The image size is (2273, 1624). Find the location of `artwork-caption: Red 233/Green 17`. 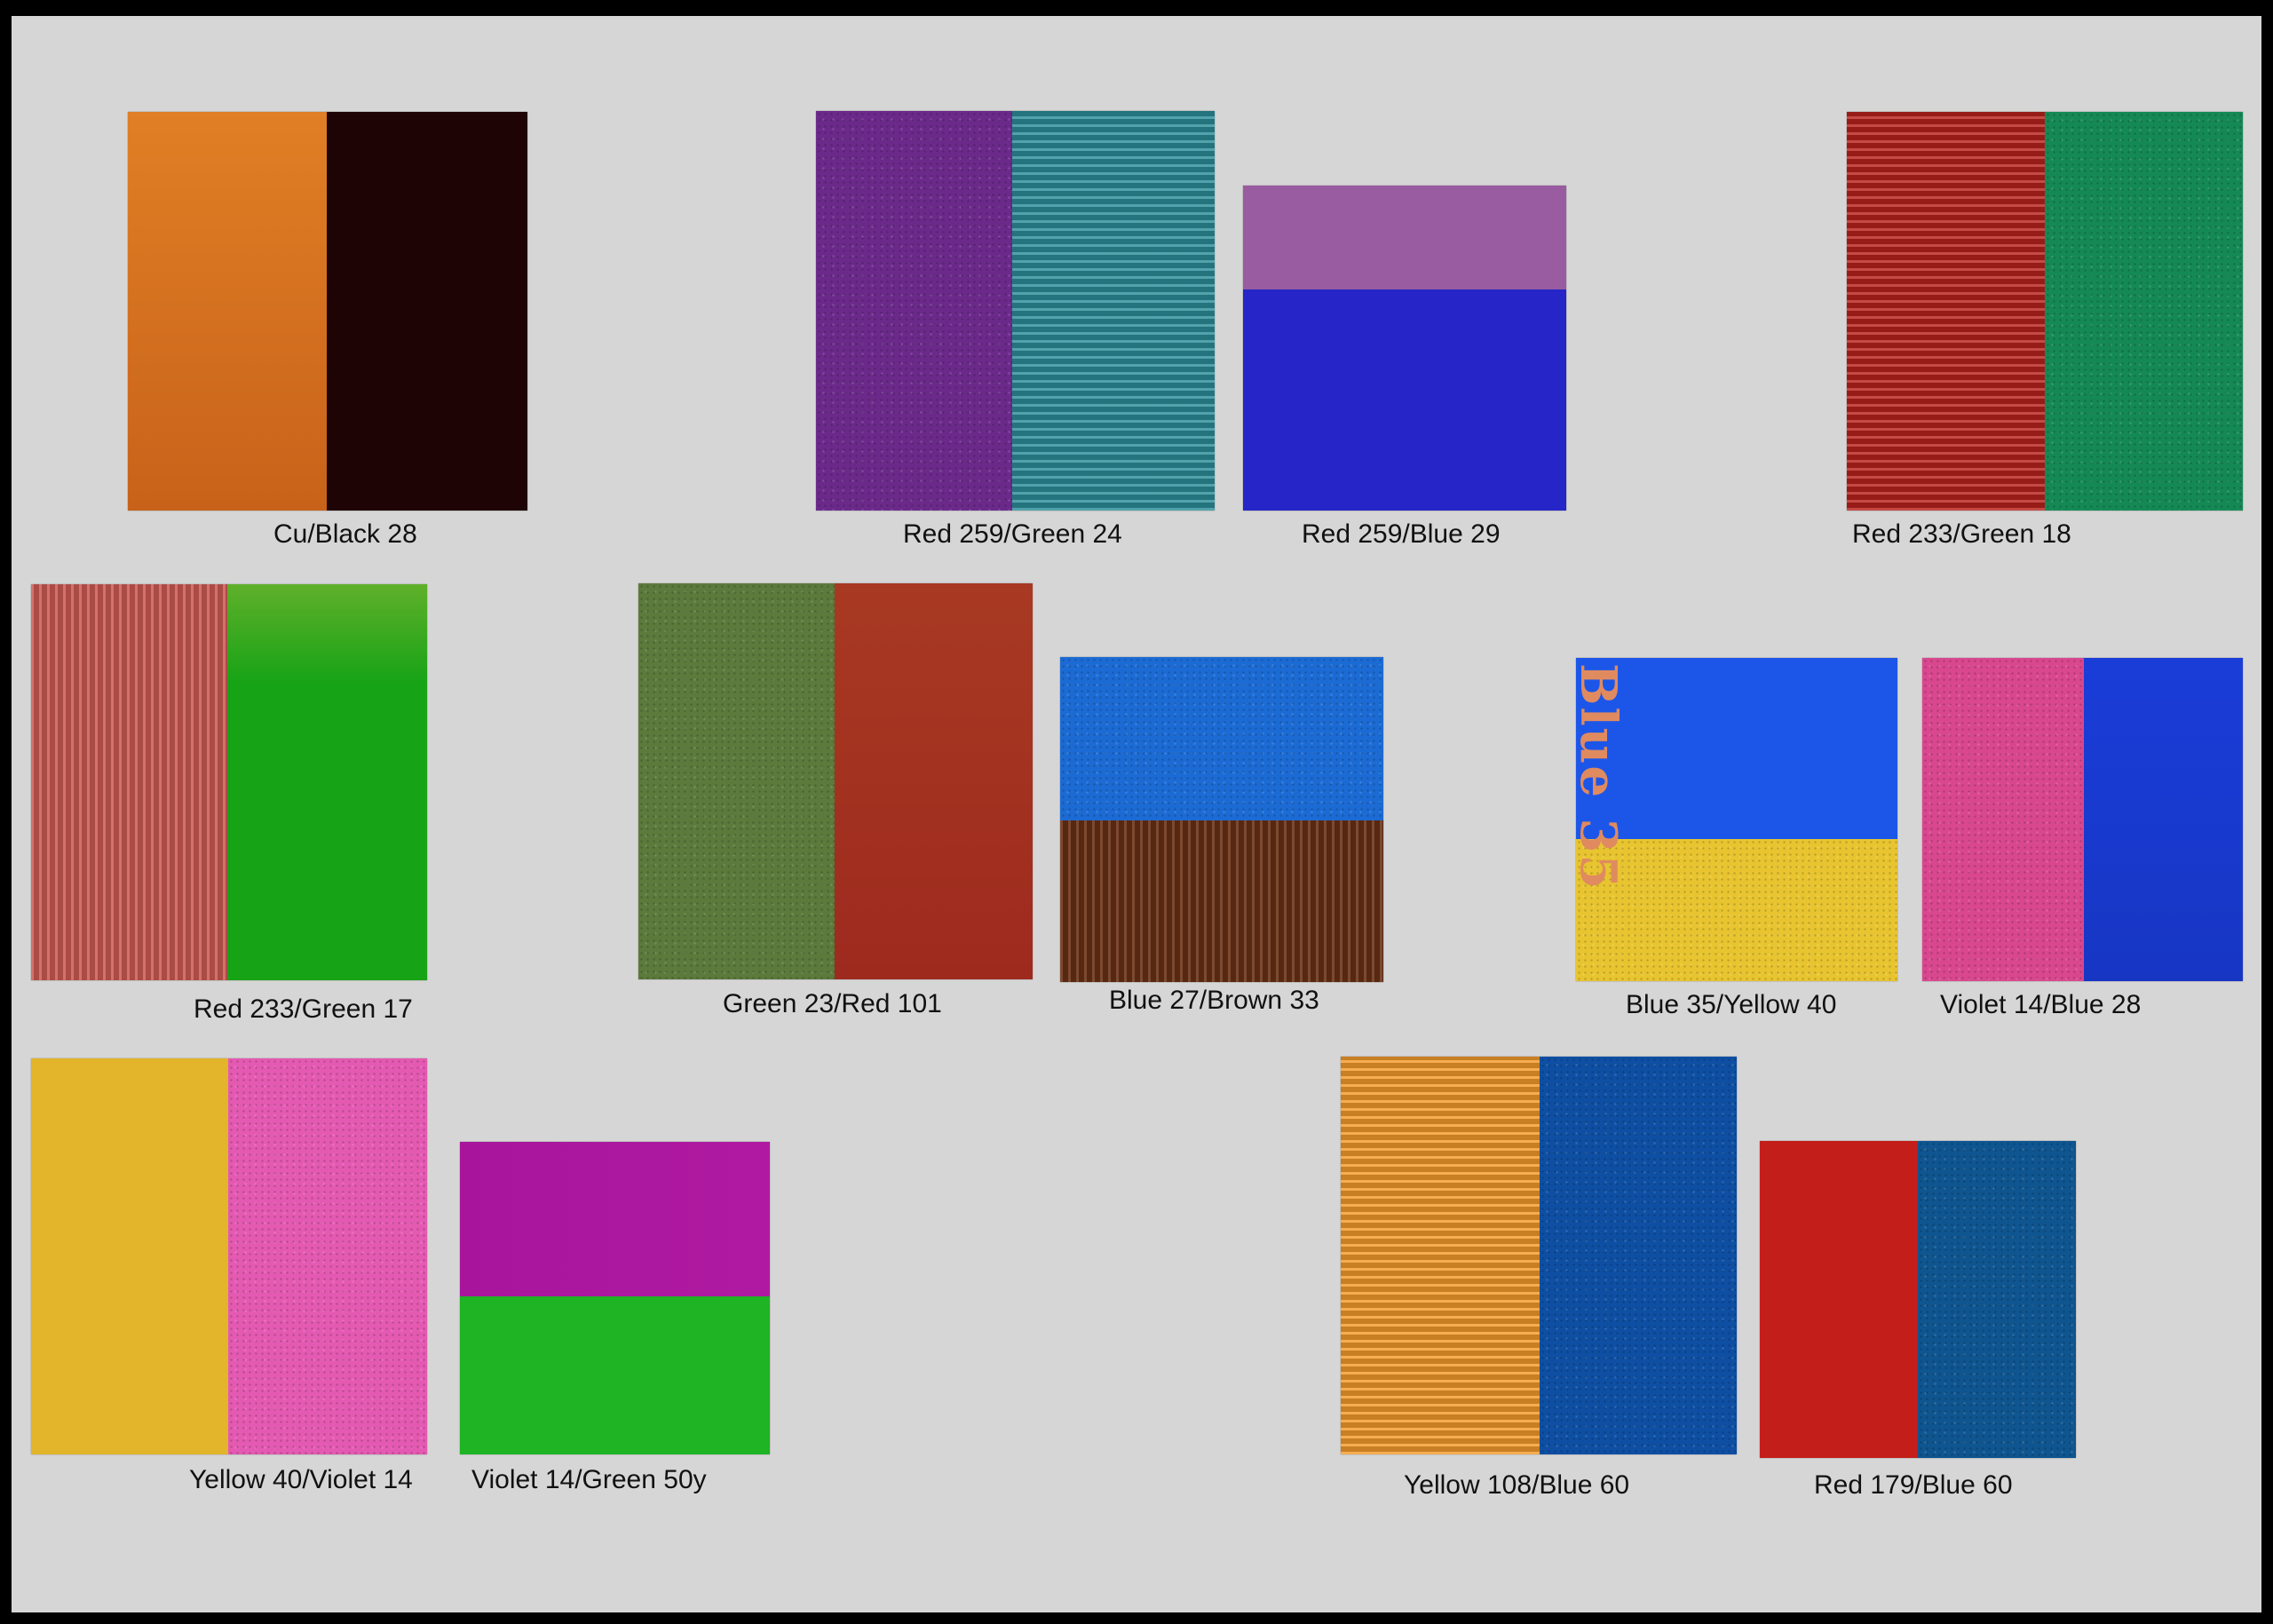

artwork-caption: Red 233/Green 17 is located at coordinates (303, 1009).